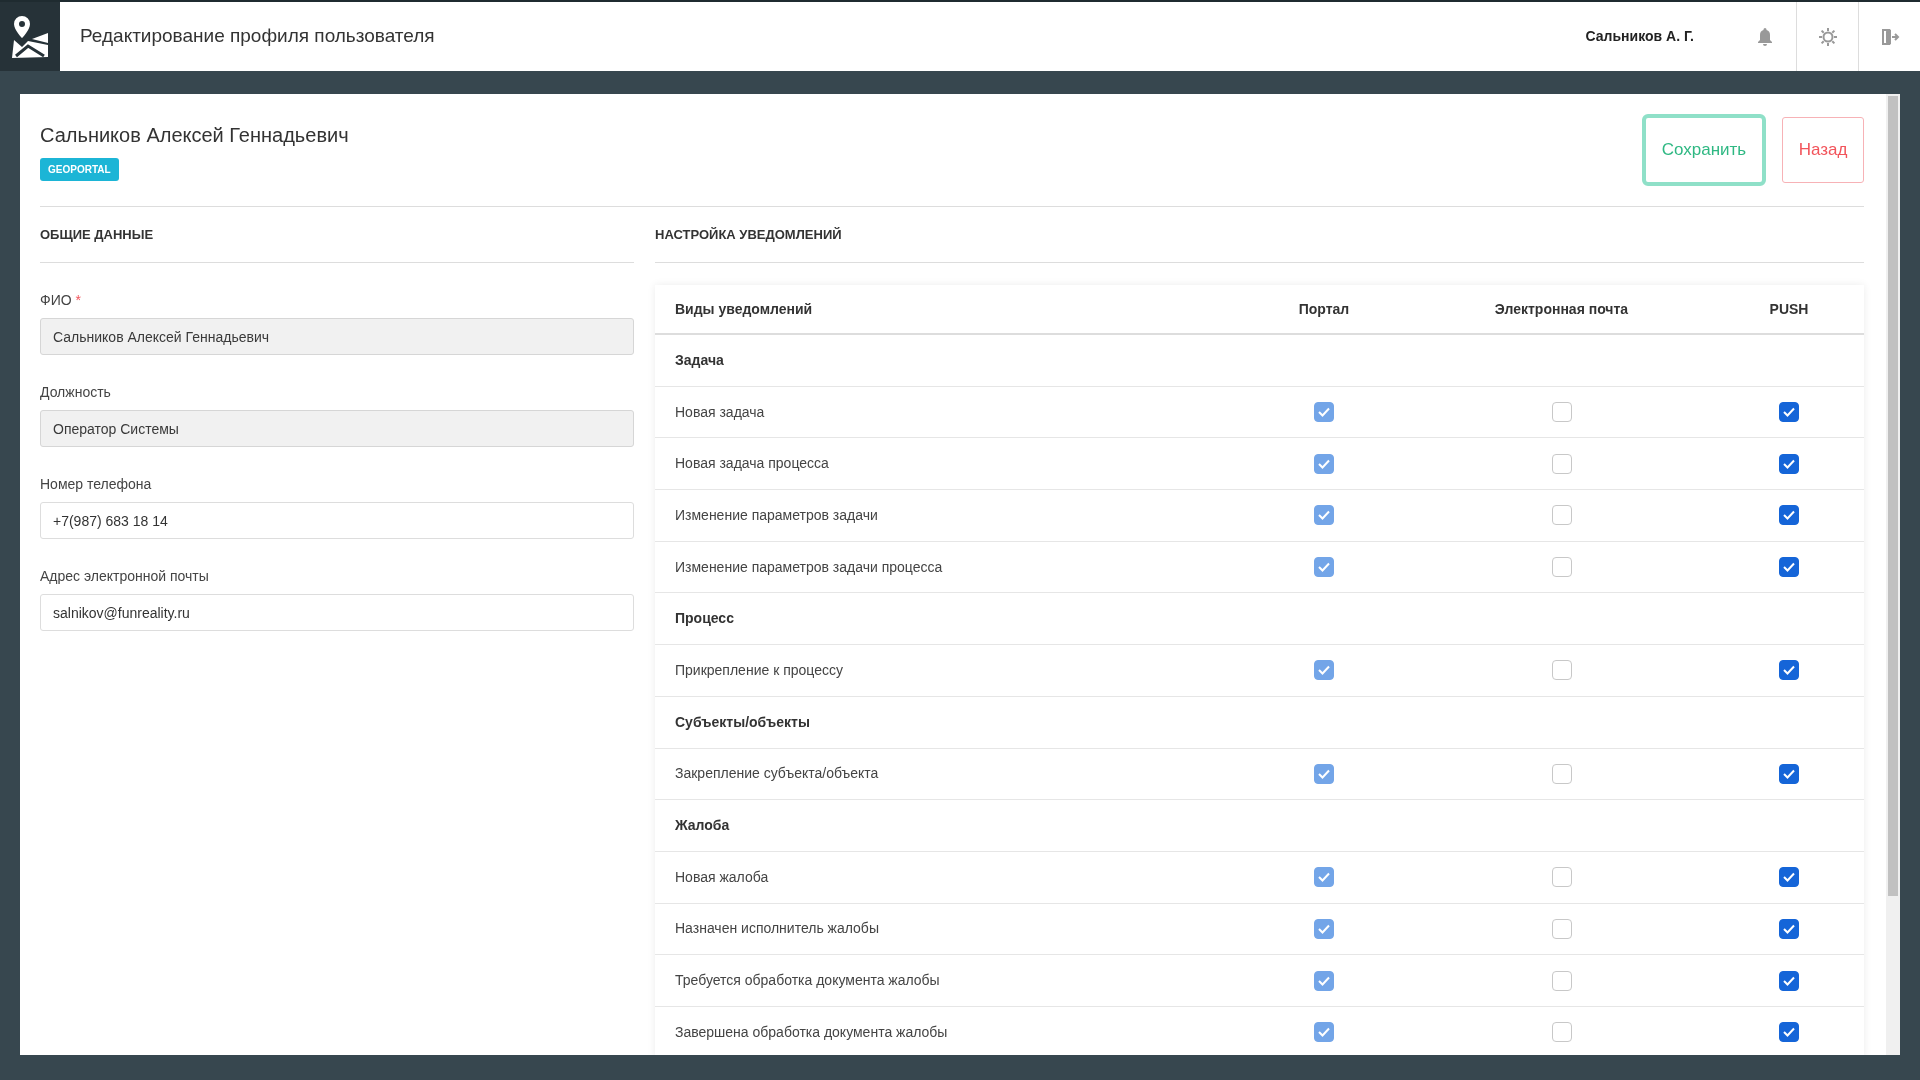 The height and width of the screenshot is (1080, 1920). Describe the element at coordinates (809, 567) in the screenshot. I see `notification-label: Изменение параметров задачи процесса` at that location.